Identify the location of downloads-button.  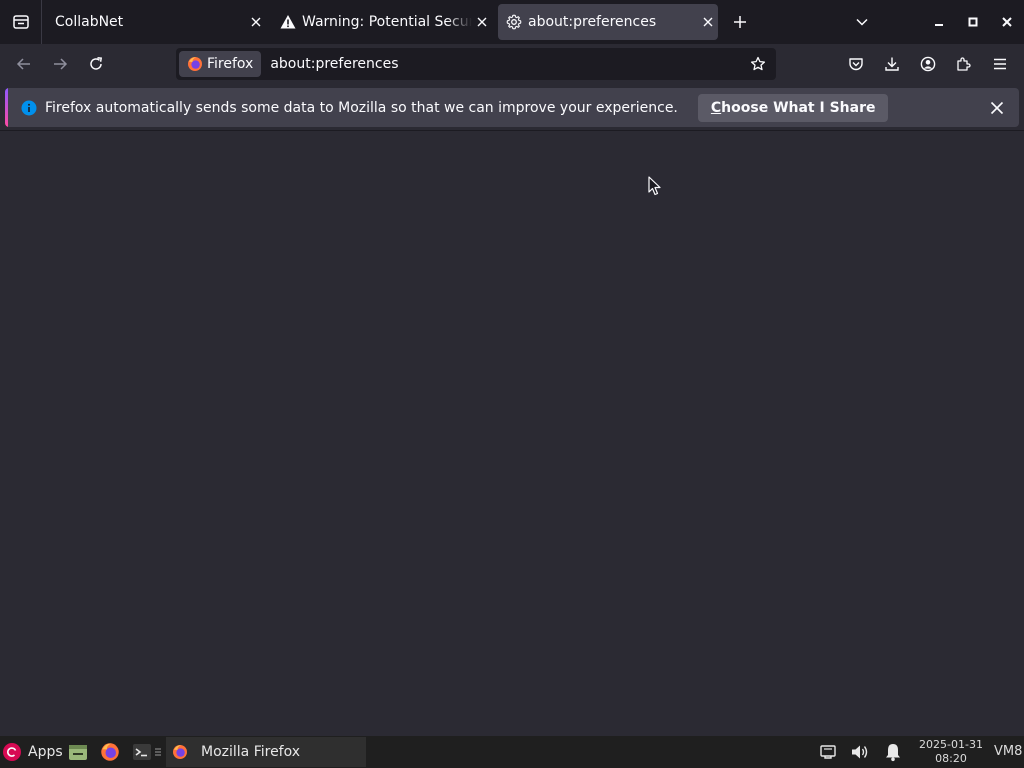
(892, 64).